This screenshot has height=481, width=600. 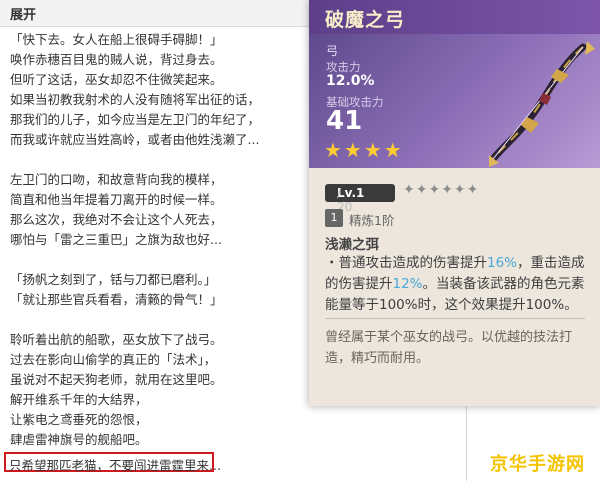 I want to click on story-line: 「就让那些官兵看看，清籁的骨气！」, so click(x=116, y=299).